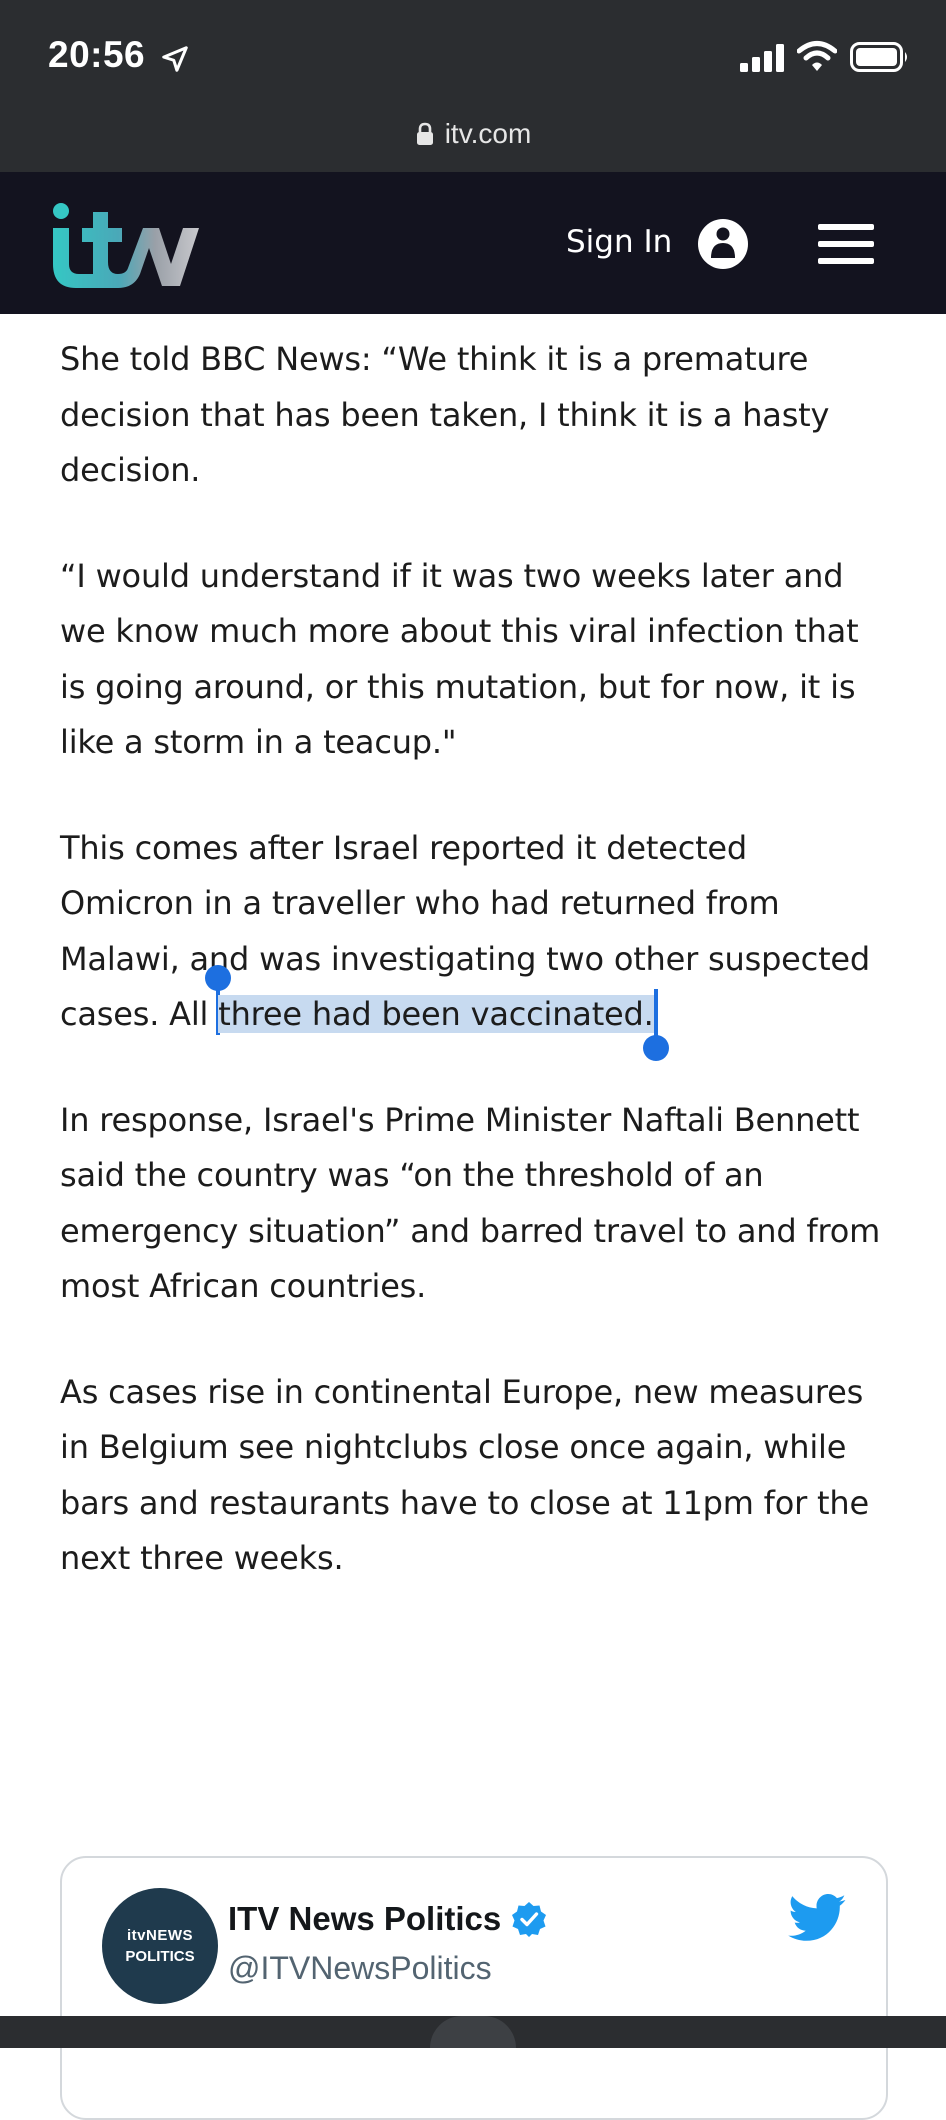 The width and height of the screenshot is (946, 2120). What do you see at coordinates (762, 58) in the screenshot?
I see `cellular-signal-icon` at bounding box center [762, 58].